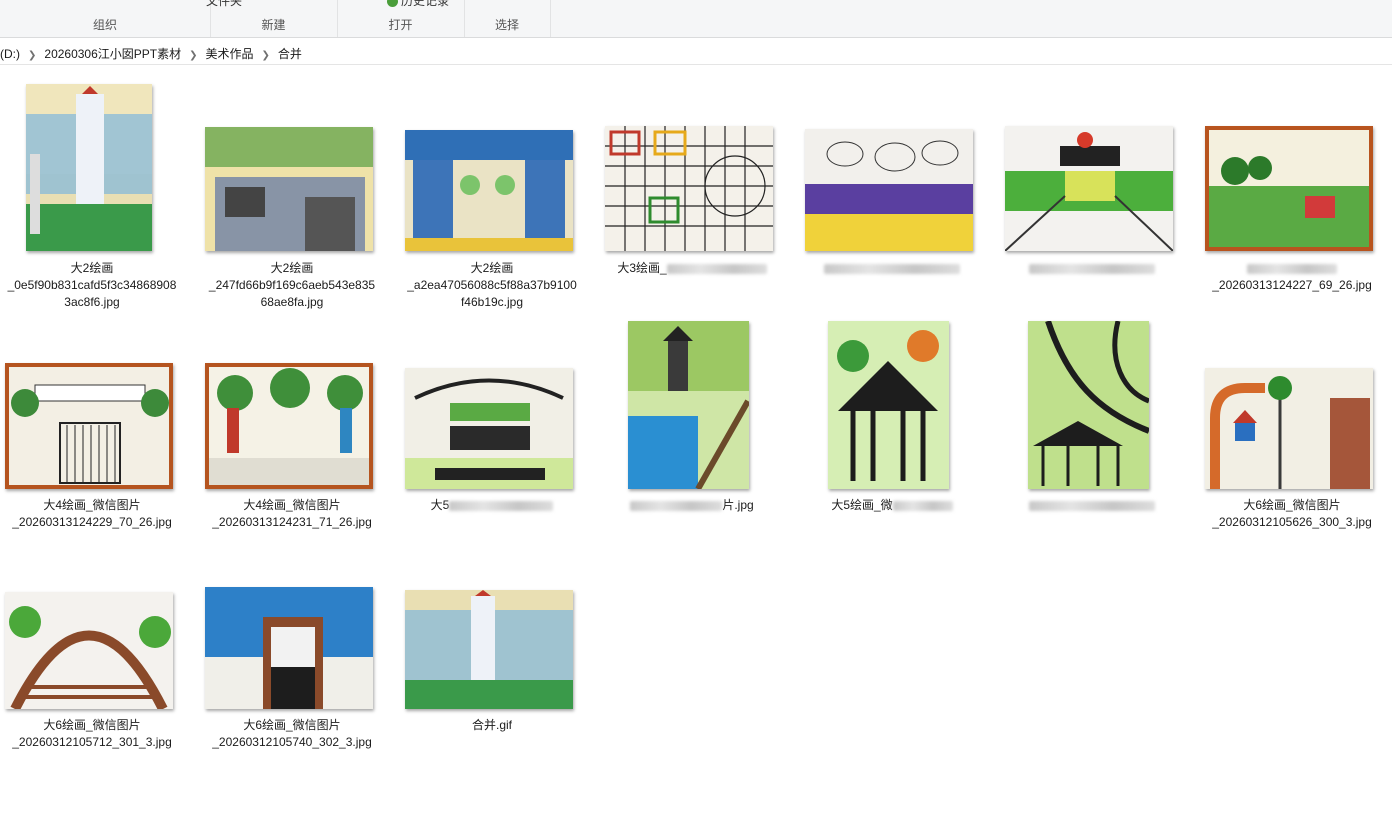 The image size is (1392, 824). What do you see at coordinates (696, 19) in the screenshot?
I see `ribbon: 组织 文件夹 新建 历史记录 打开 选择` at bounding box center [696, 19].